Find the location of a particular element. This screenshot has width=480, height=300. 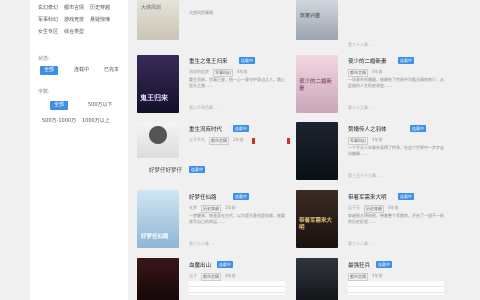

book-meta: 军事科幻 4年前 is located at coordinates (365, 141).